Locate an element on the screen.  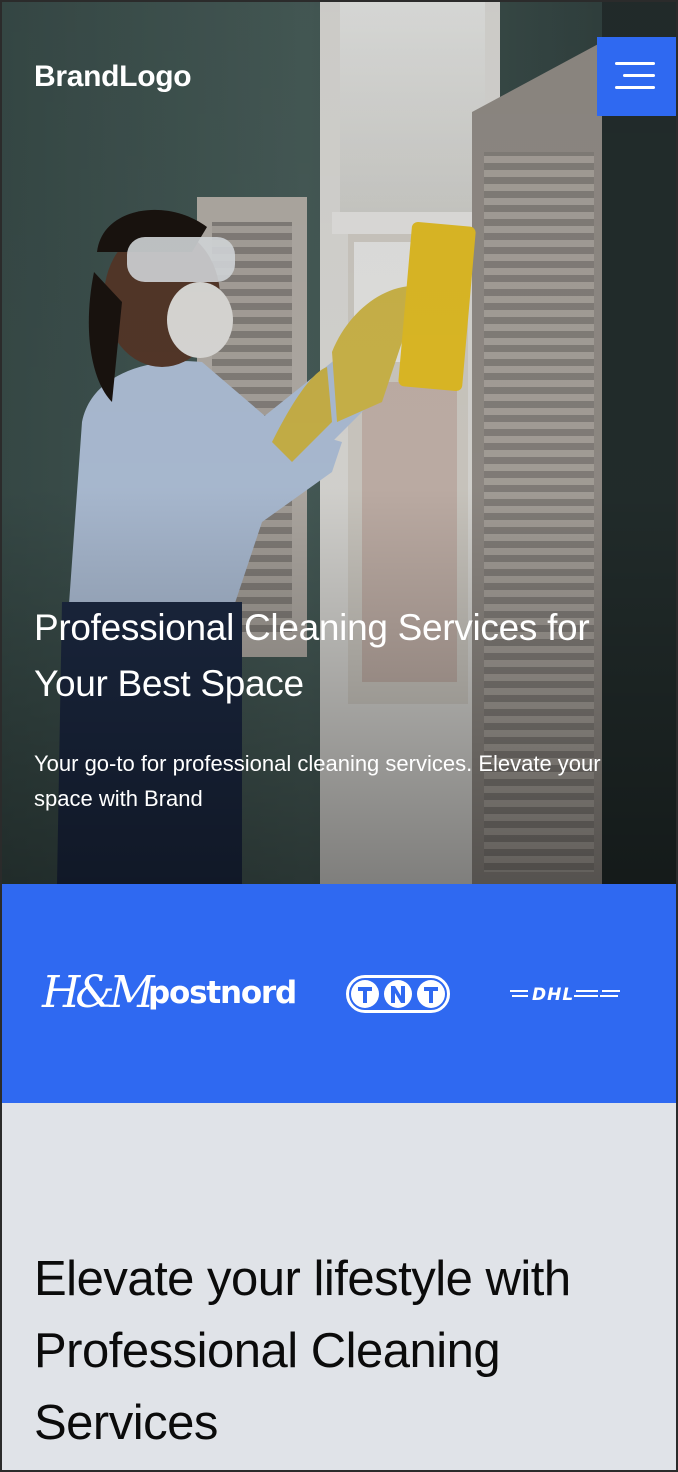
hamburger-menu-icon is located at coordinates (635, 75).